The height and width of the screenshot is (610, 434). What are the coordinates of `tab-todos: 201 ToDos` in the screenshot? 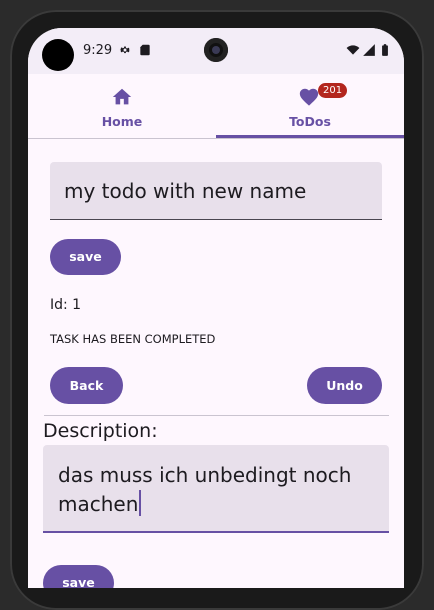 It's located at (310, 106).